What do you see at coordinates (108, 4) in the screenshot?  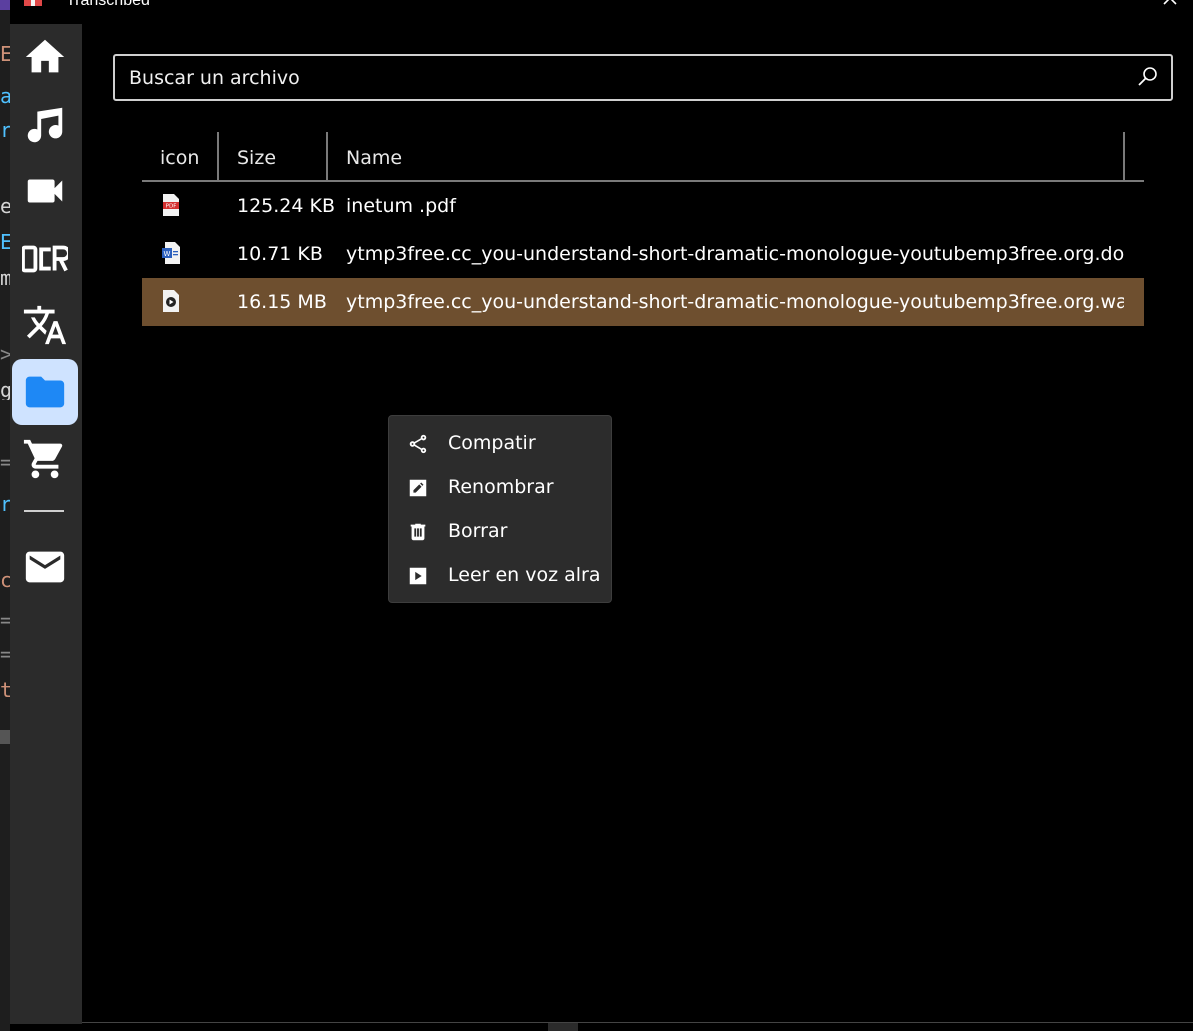 I see `window-title: Transcribed` at bounding box center [108, 4].